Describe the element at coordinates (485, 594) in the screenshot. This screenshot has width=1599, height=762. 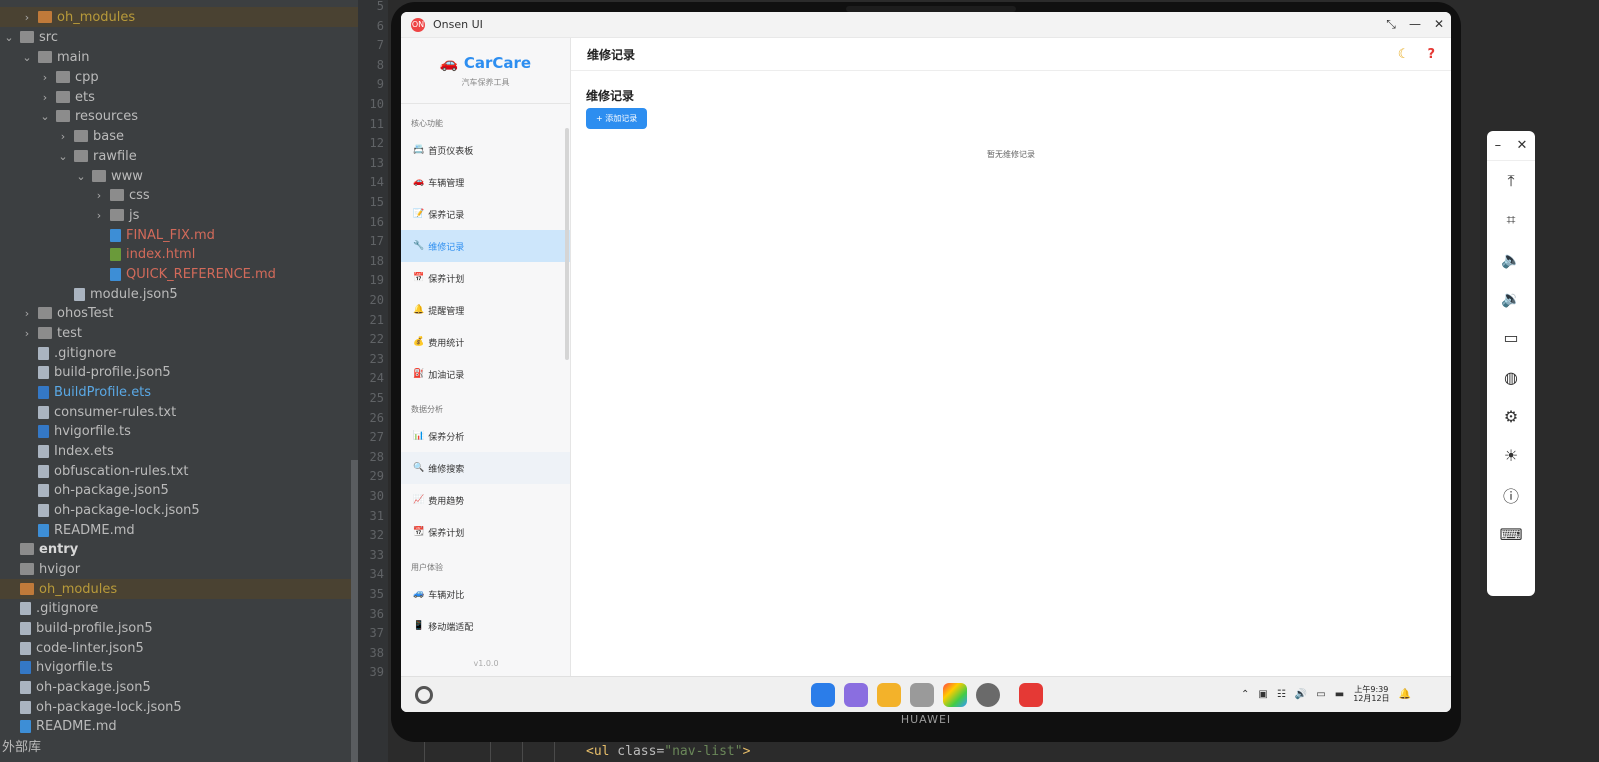
I see `nav-item: 🚙 车辆对比` at that location.